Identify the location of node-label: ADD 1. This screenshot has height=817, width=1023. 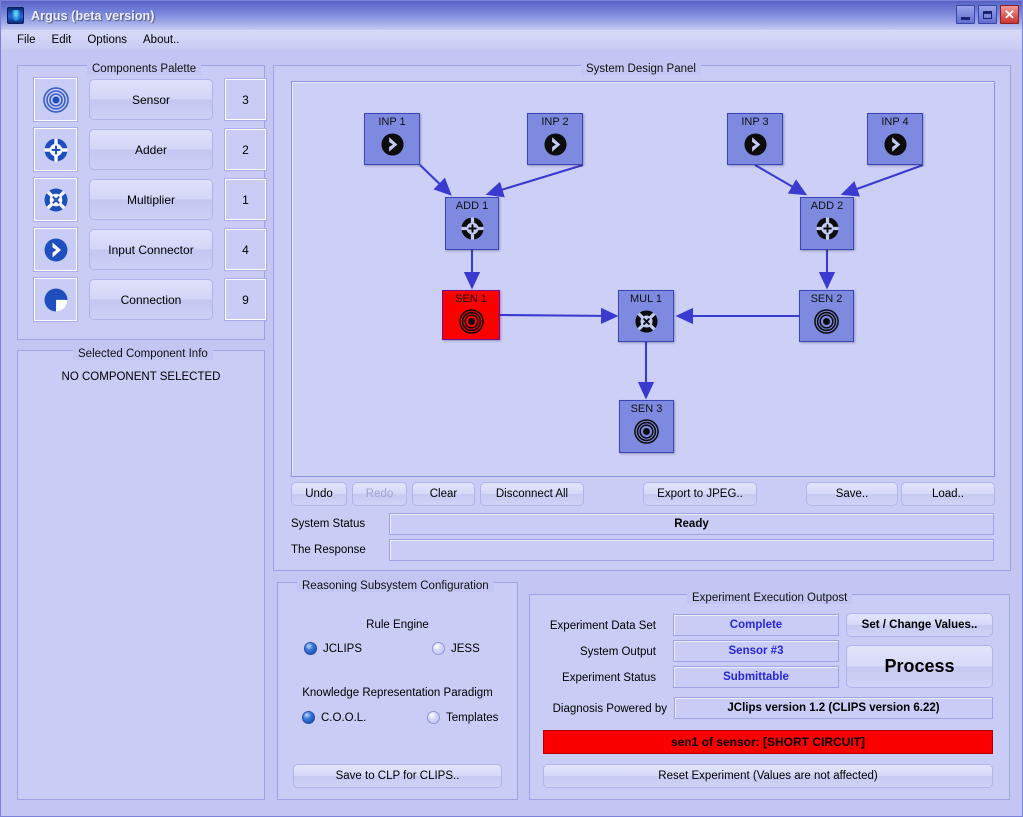
(472, 206).